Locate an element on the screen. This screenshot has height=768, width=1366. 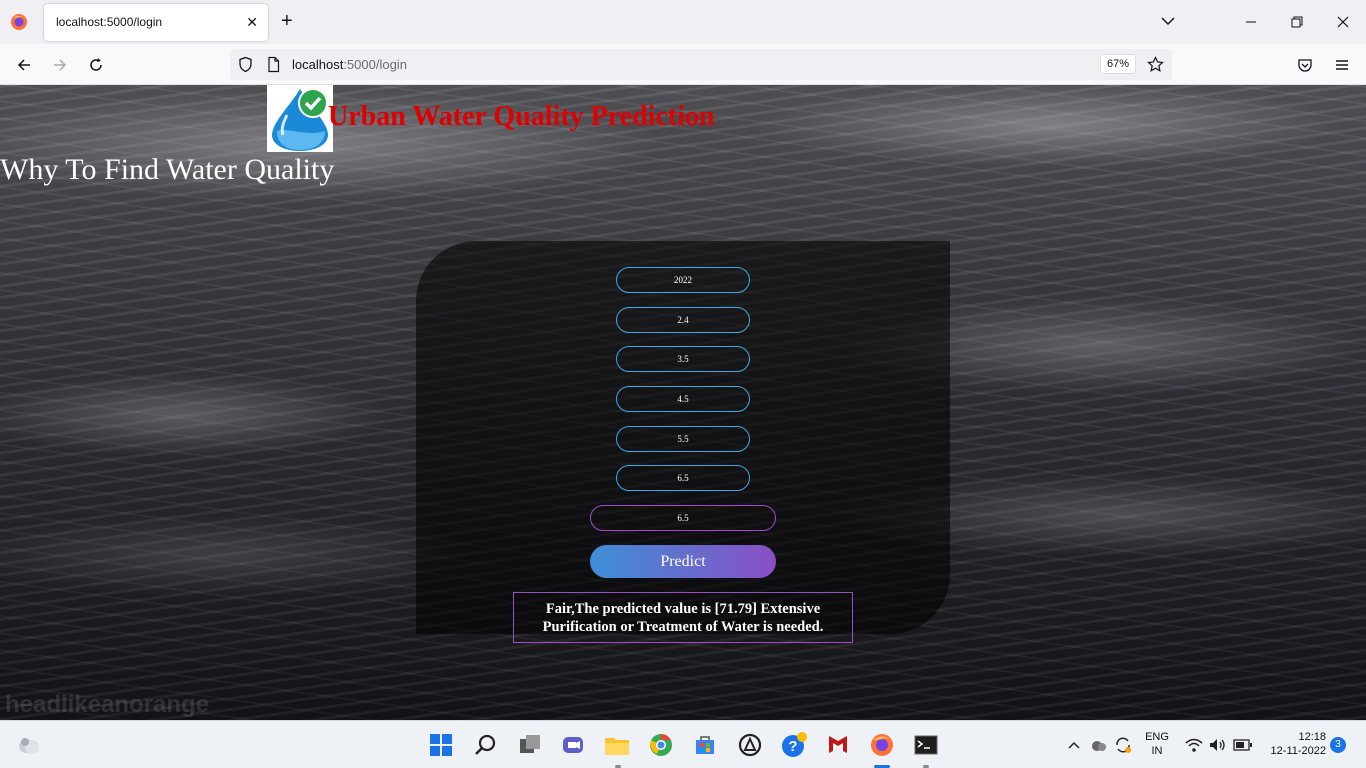
firefox-icon is located at coordinates (19, 22).